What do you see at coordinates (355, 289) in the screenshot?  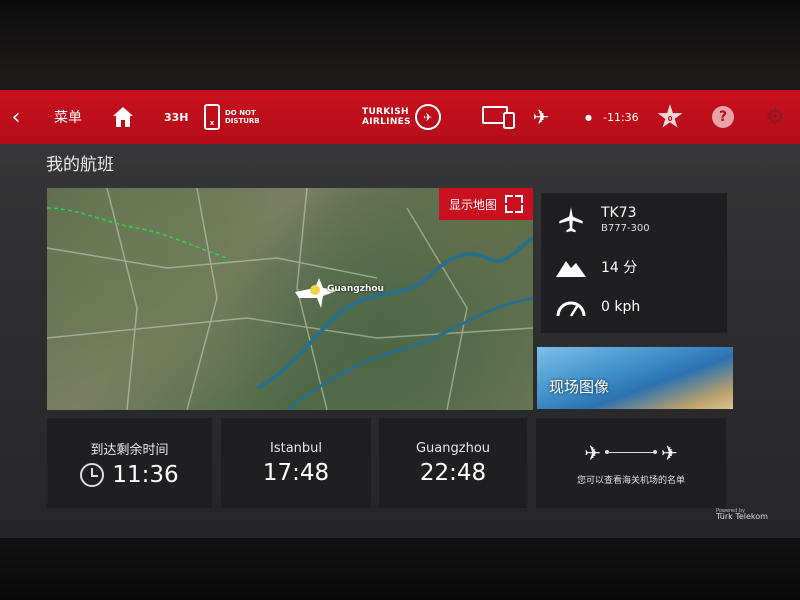 I see `map-city-label: Guangzhou` at bounding box center [355, 289].